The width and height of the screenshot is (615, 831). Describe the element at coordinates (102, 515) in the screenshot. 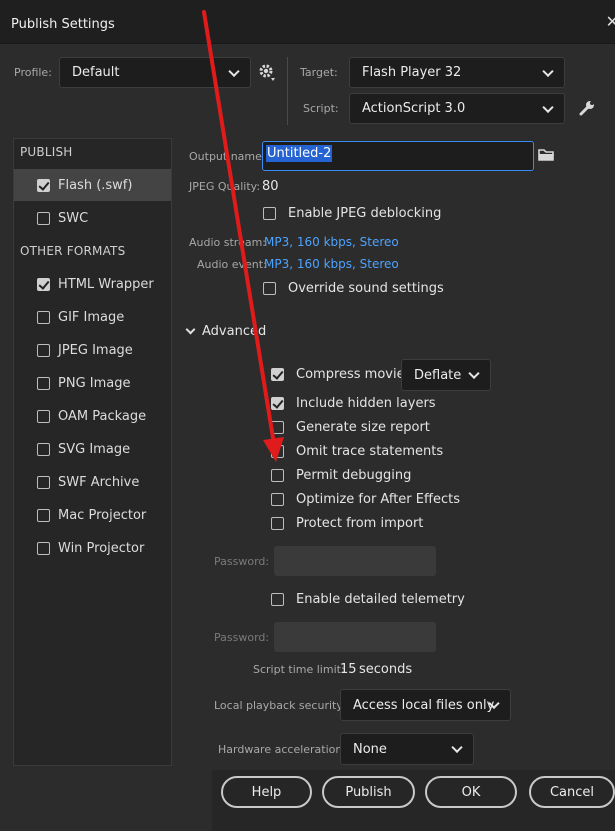

I see `sidebar-item-label: Mac Projector` at that location.